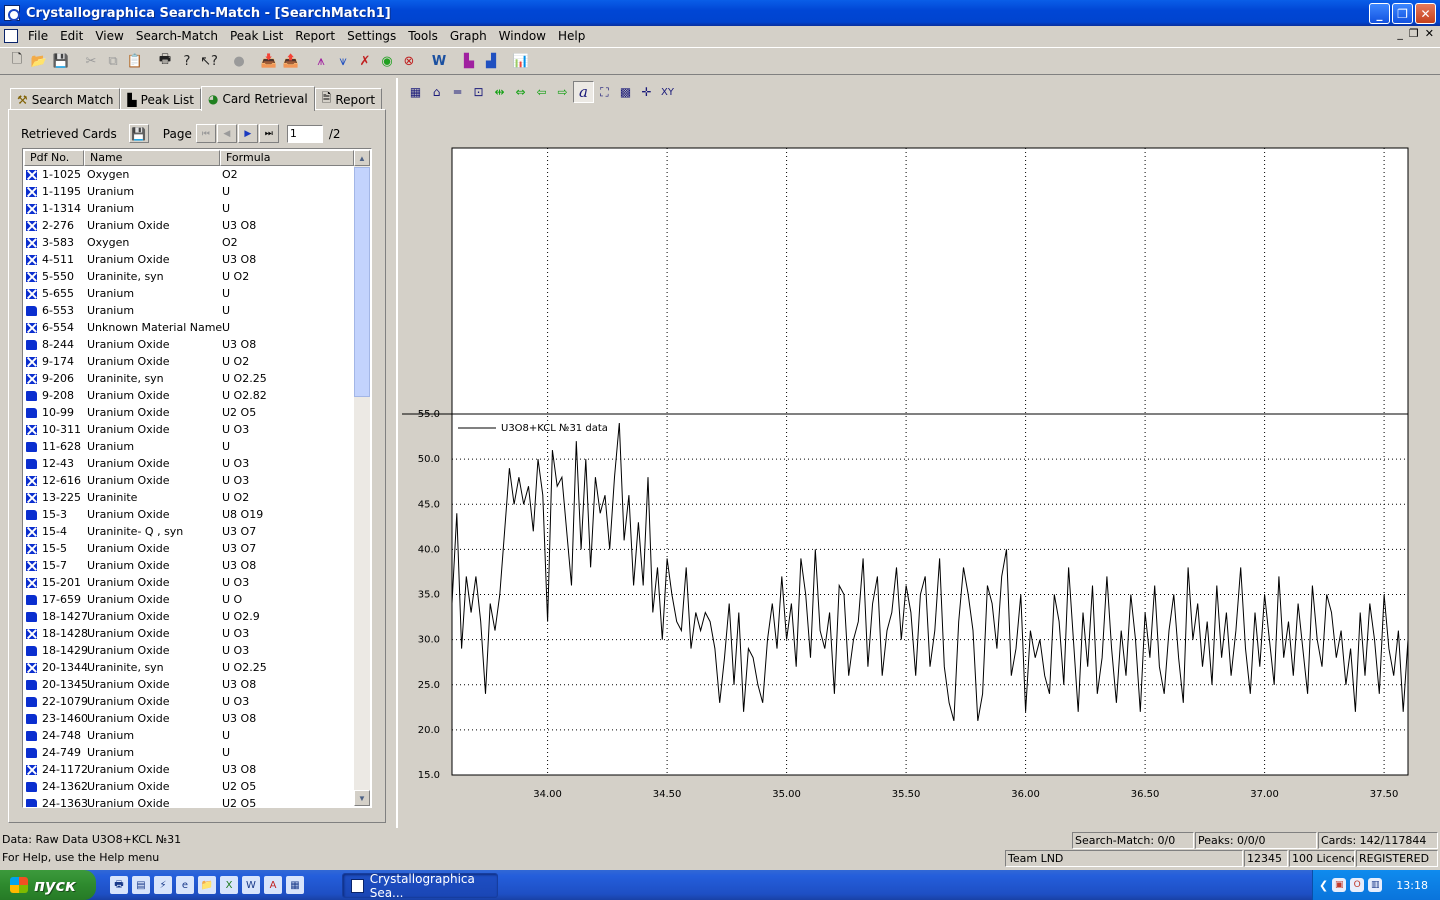 Image resolution: width=1440 pixels, height=900 pixels. Describe the element at coordinates (189, 801) in the screenshot. I see `table-row: 24-1363 Uranium Oxide U2 O5` at that location.